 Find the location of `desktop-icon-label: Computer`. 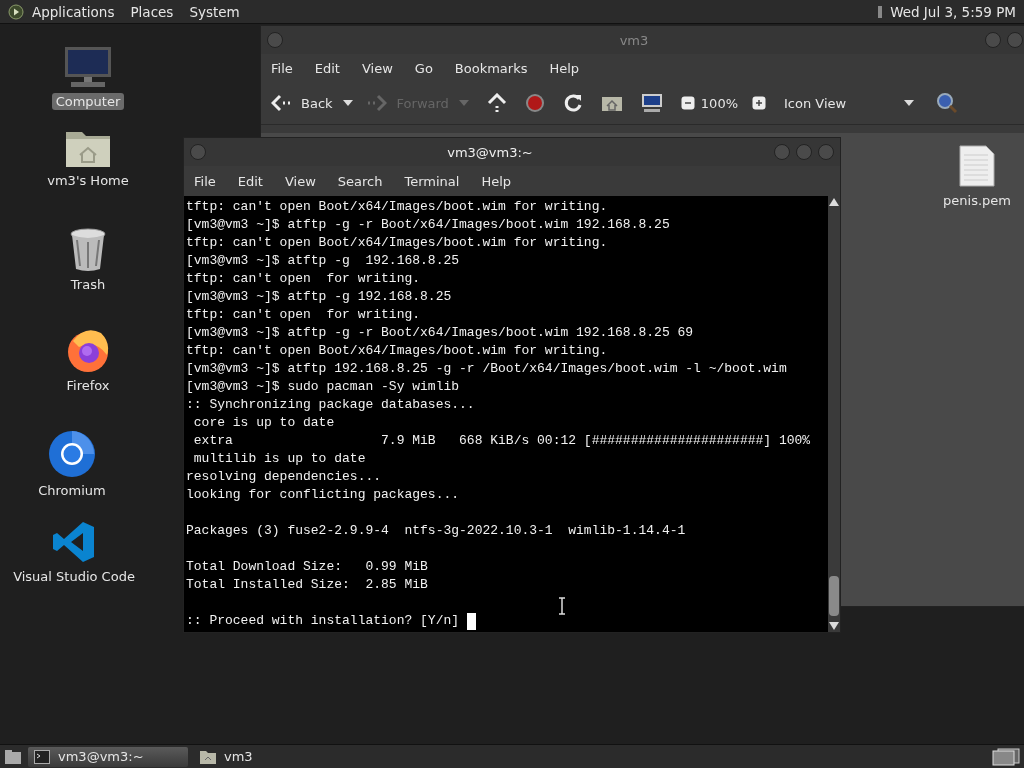

desktop-icon-label: Computer is located at coordinates (88, 101).